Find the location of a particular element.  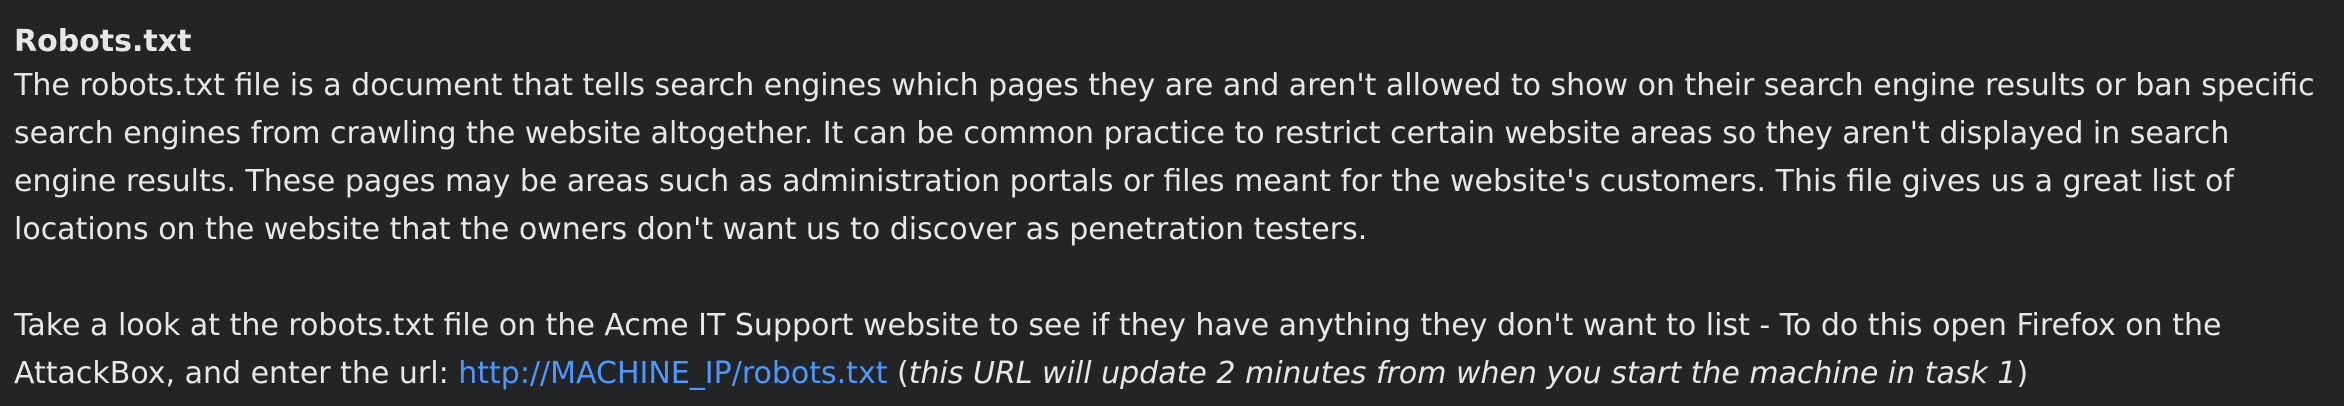

paren-open: ( is located at coordinates (898, 373).